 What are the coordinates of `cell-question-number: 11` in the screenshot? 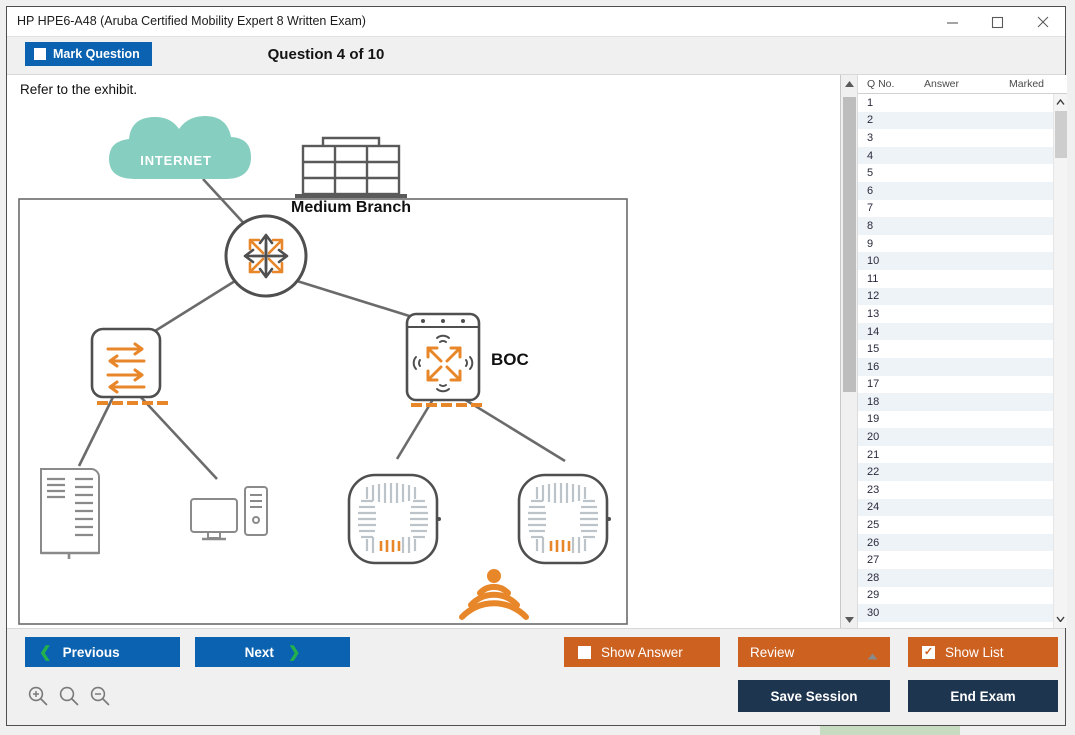 It's located at (873, 278).